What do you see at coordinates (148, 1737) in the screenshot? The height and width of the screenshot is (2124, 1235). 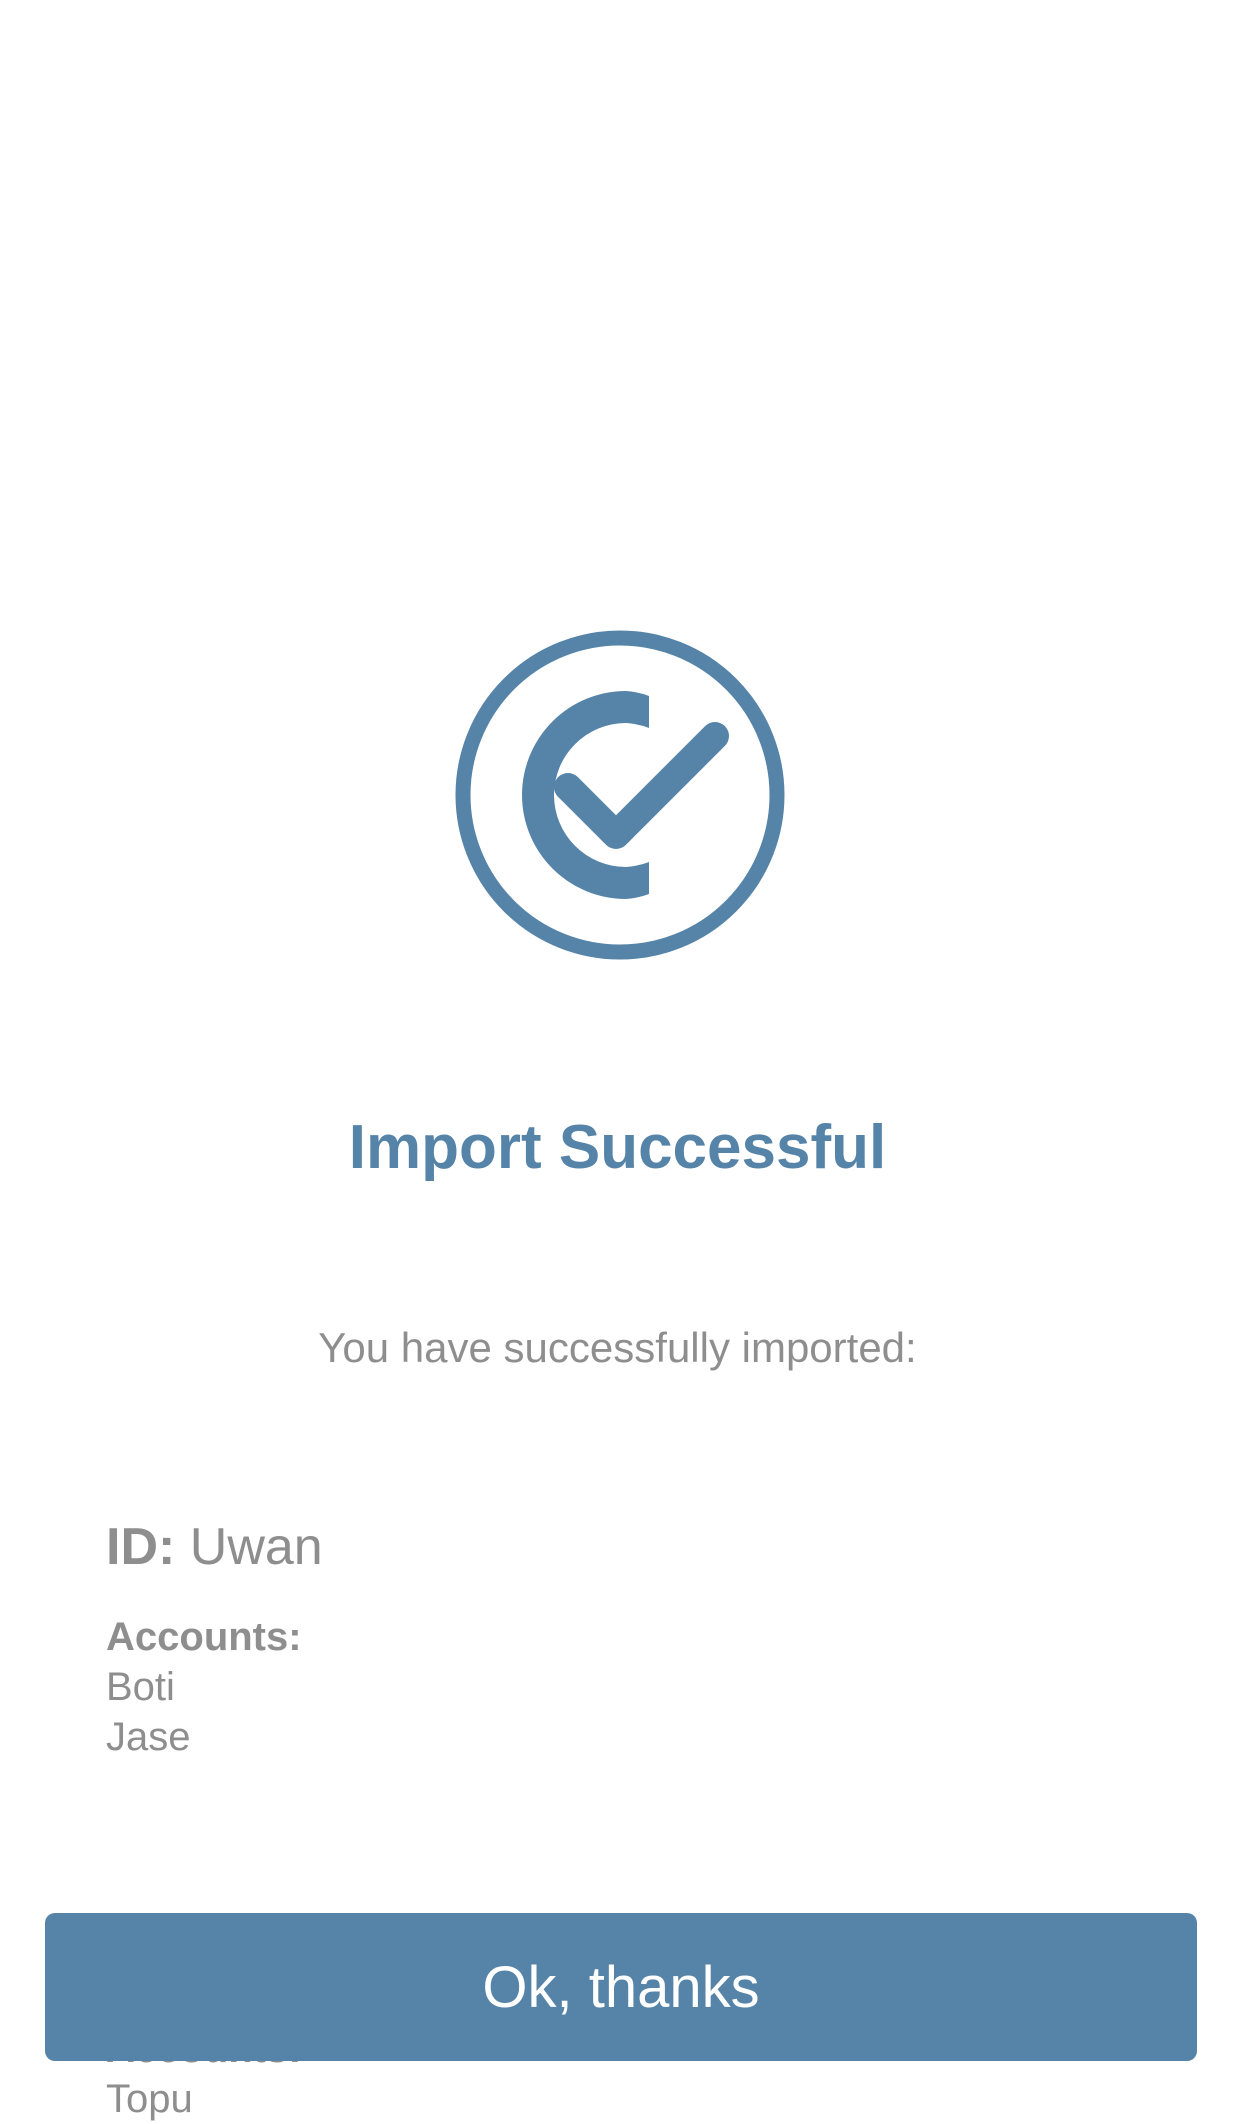 I see `account-item: Jase` at bounding box center [148, 1737].